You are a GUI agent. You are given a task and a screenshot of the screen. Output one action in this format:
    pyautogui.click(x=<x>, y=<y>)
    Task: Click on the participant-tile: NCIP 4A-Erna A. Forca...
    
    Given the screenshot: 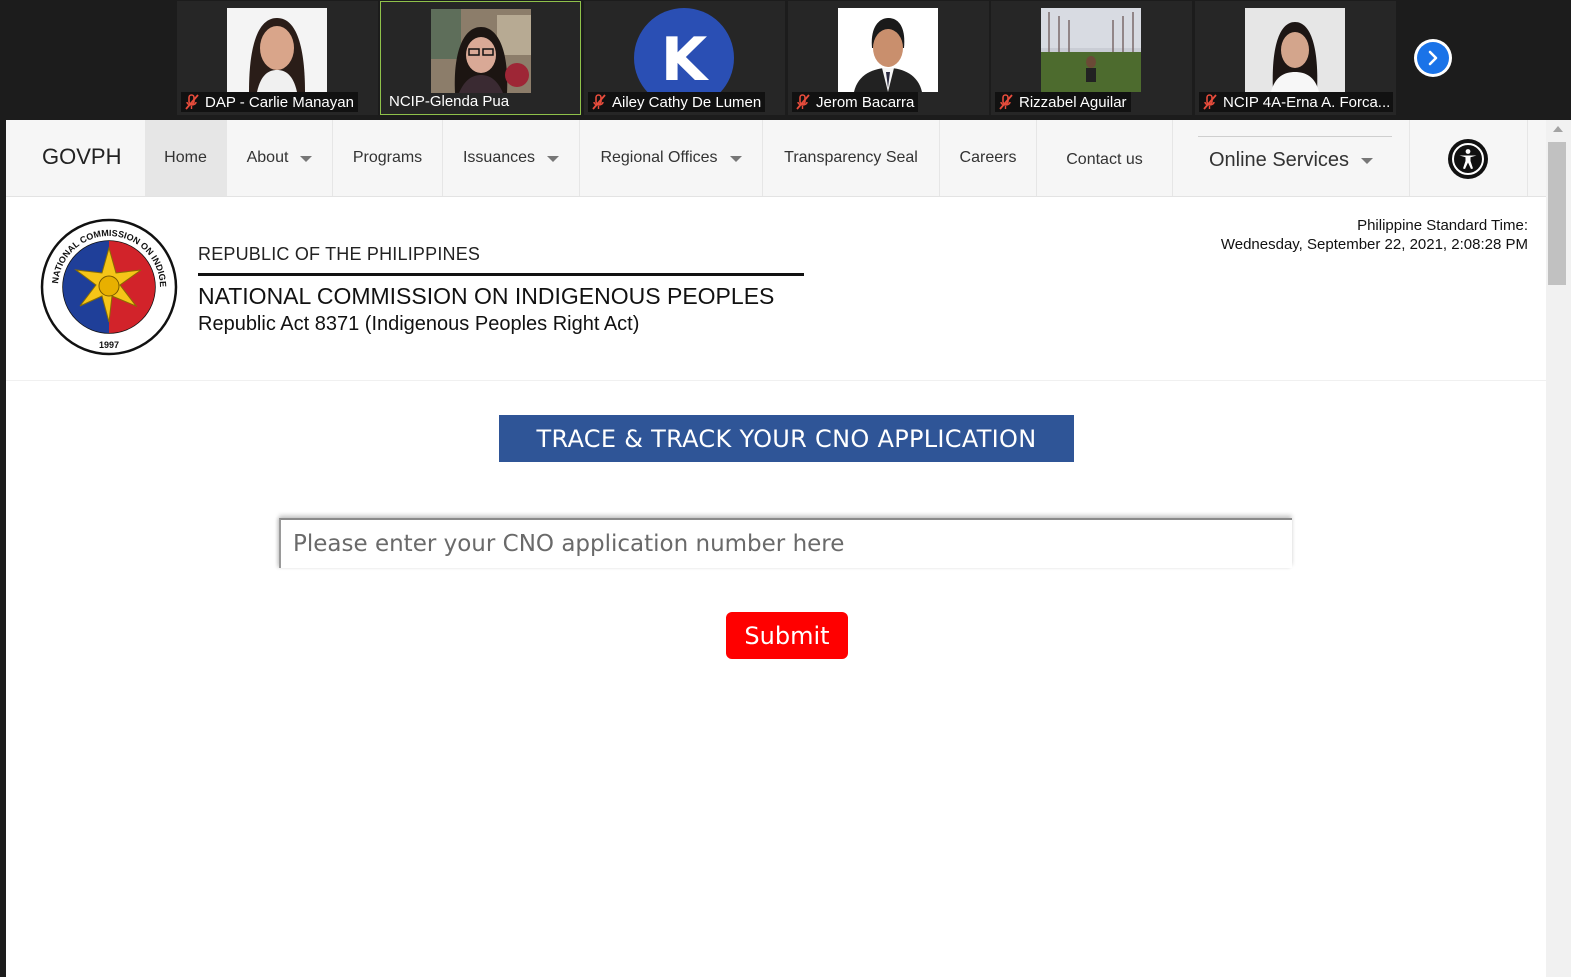 What is the action you would take?
    pyautogui.click(x=1295, y=58)
    